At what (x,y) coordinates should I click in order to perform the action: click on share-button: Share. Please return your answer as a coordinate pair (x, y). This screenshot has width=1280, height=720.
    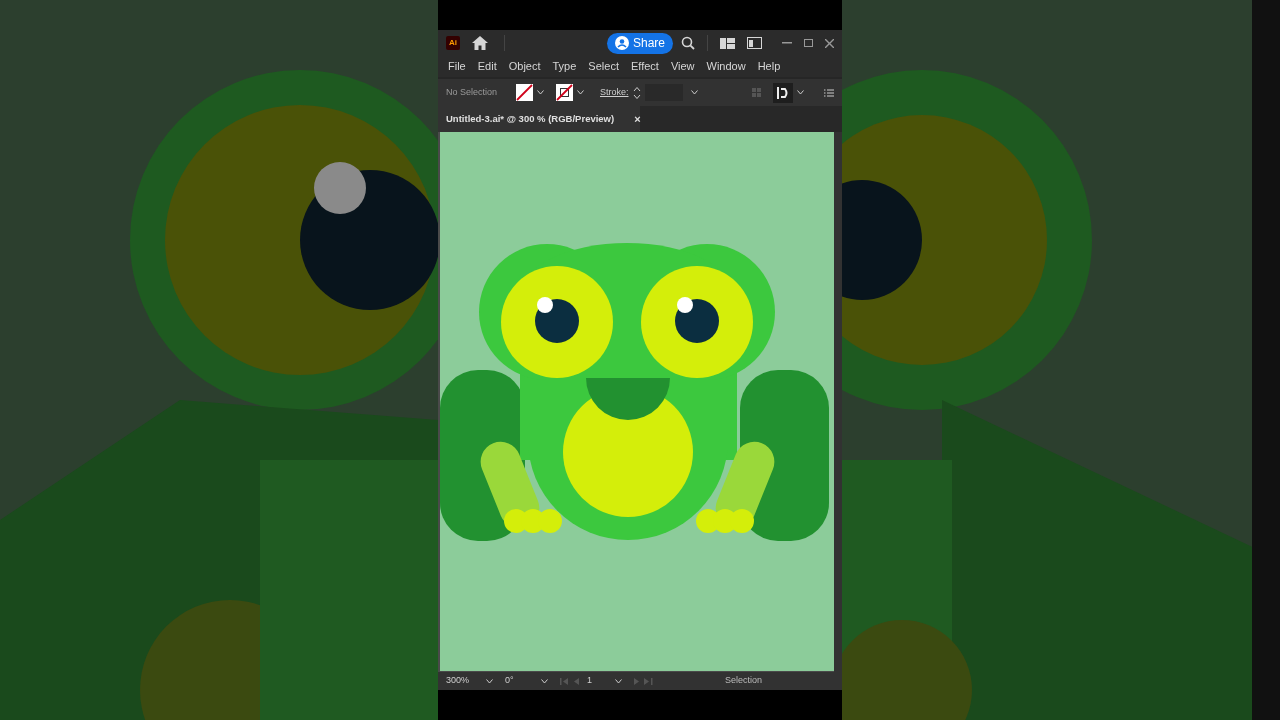
    Looking at the image, I should click on (639, 43).